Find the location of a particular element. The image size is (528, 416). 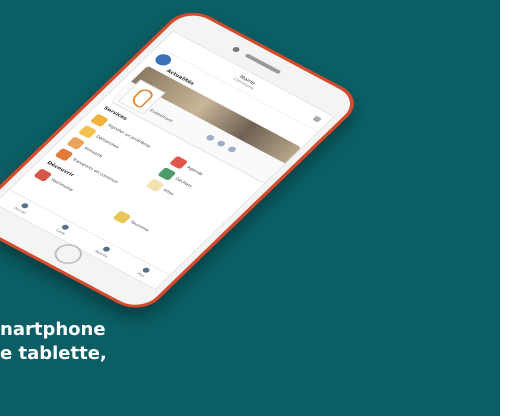

service-label: Annuaire is located at coordinates (93, 152).